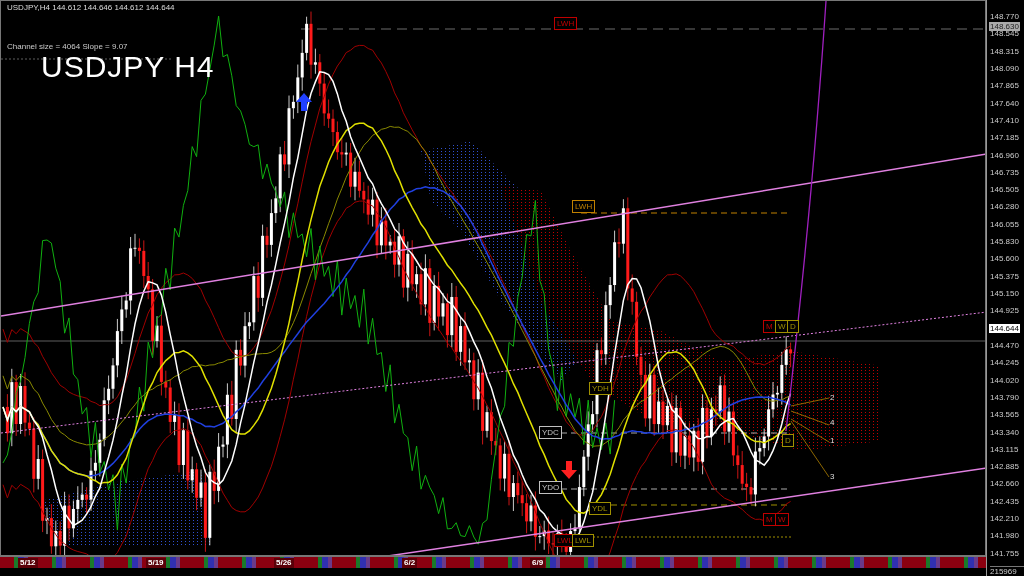  Describe the element at coordinates (1005, 86) in the screenshot. I see `price-label: 147.865` at that location.